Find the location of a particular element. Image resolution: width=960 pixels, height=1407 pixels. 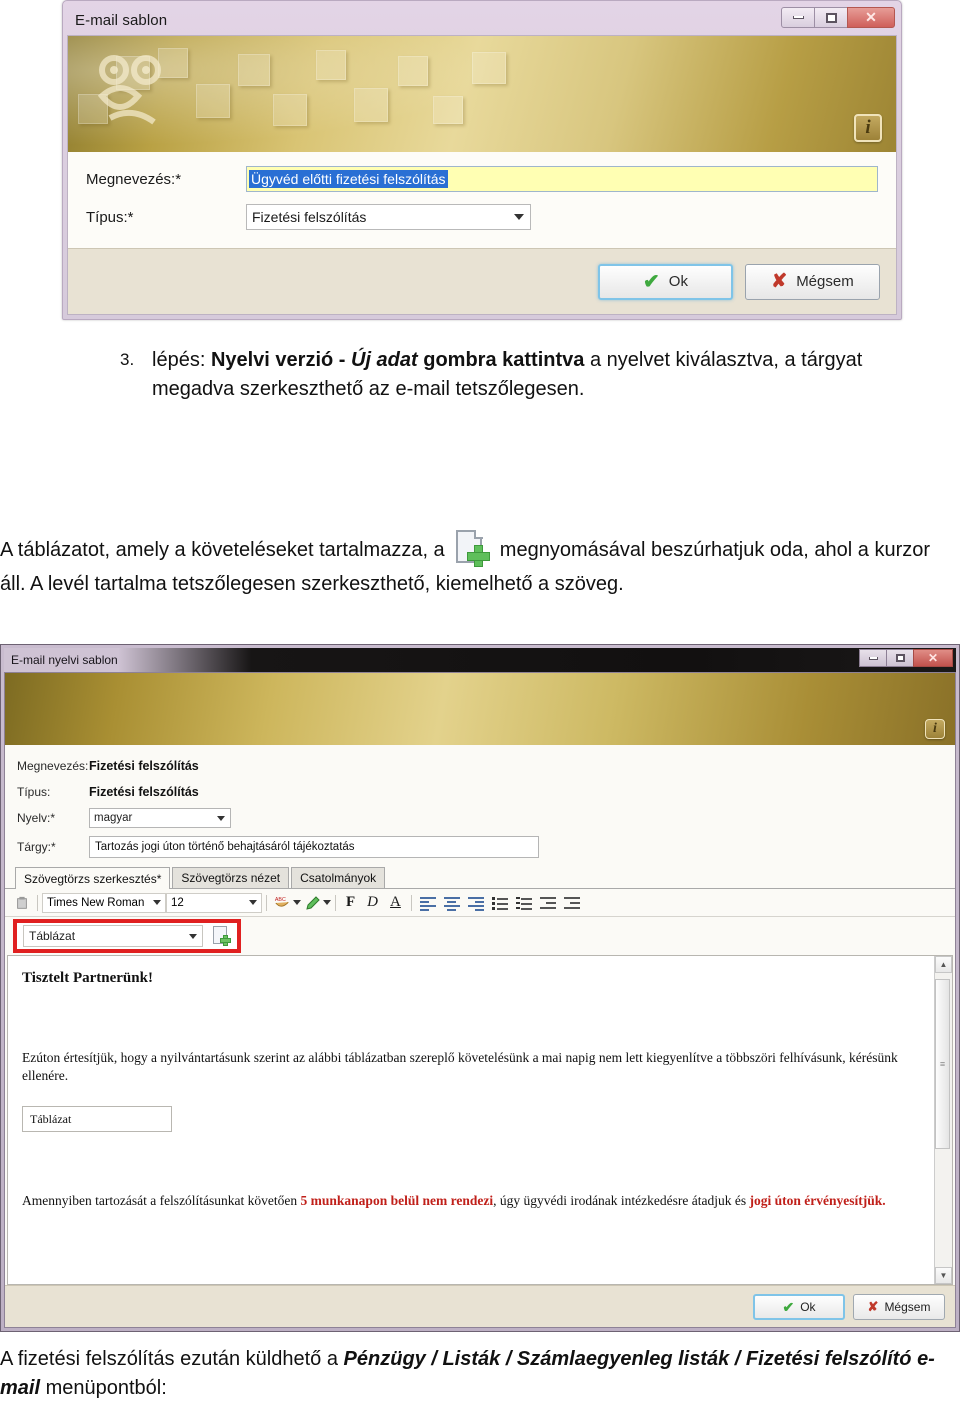

owl-logo-icon is located at coordinates (129, 90).